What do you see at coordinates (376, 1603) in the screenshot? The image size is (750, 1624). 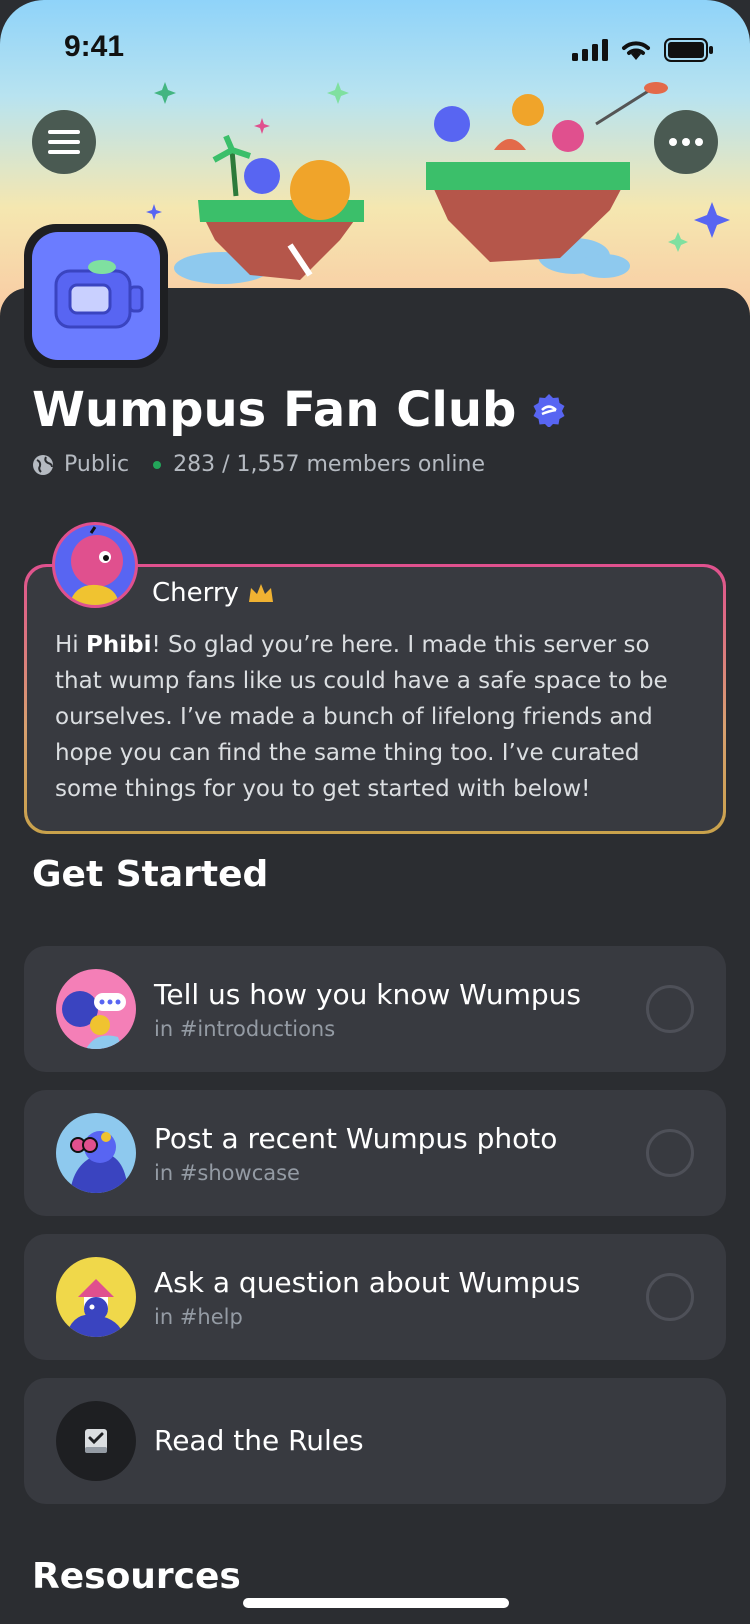 I see `home-indicator` at bounding box center [376, 1603].